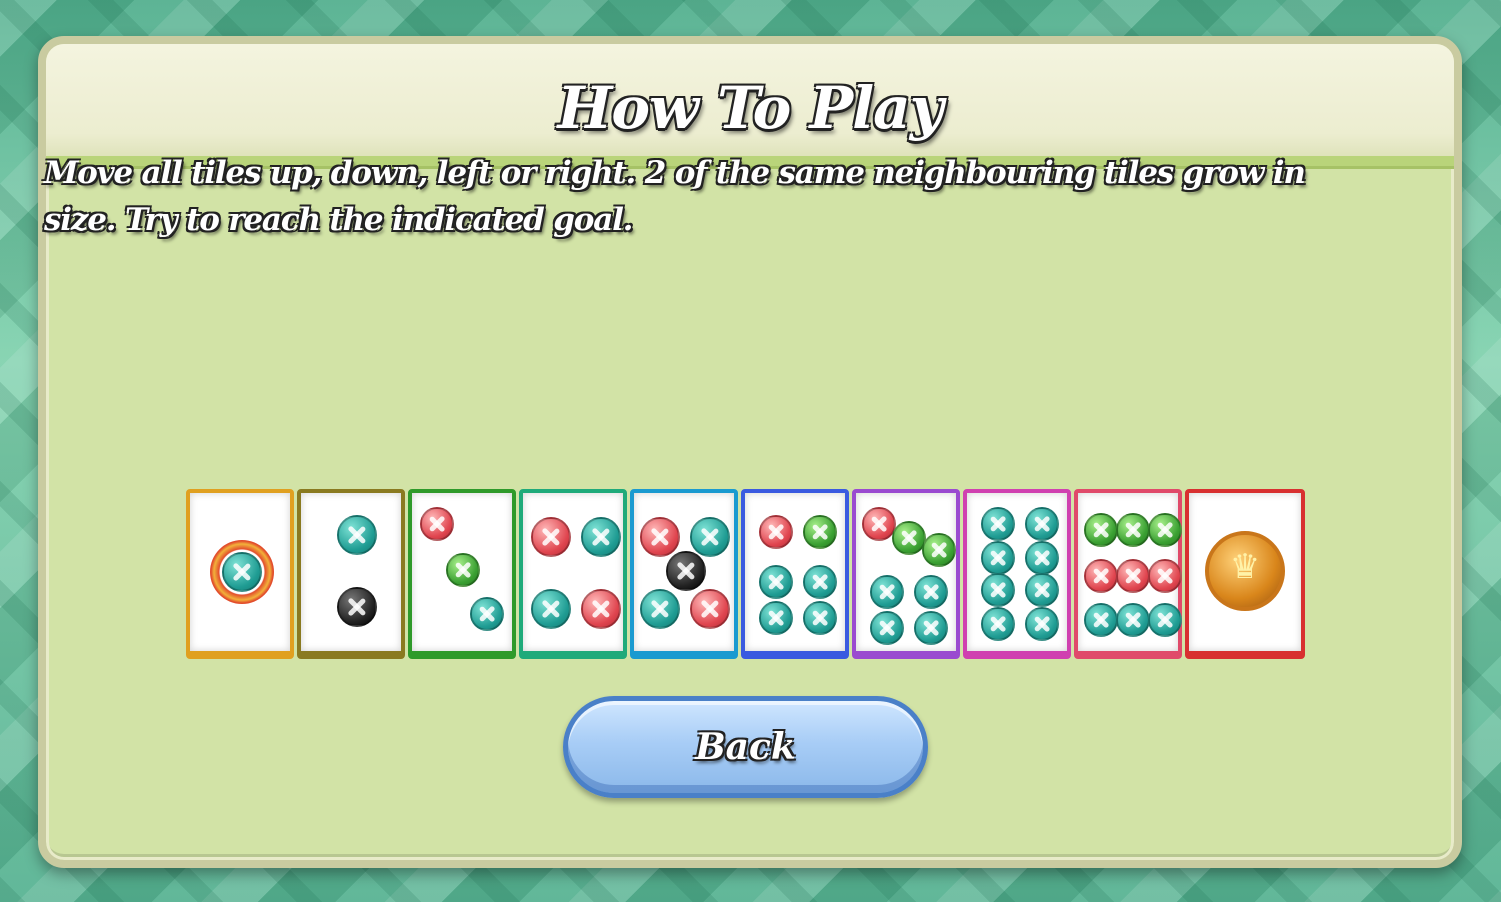  What do you see at coordinates (750, 108) in the screenshot?
I see `page-title: How To Play` at bounding box center [750, 108].